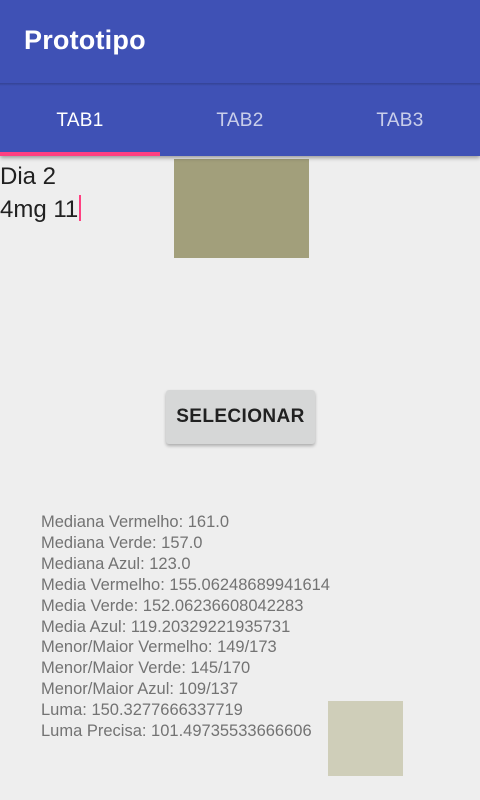  Describe the element at coordinates (166, 626) in the screenshot. I see `stat-mean-blue: Media Azul: 119.20329221935731` at that location.